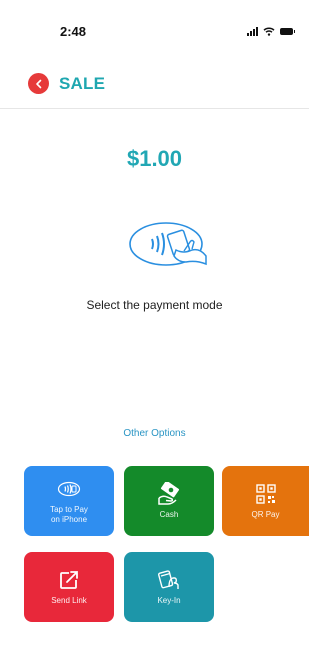  I want to click on qr-pay-label: QR Pay, so click(265, 514).